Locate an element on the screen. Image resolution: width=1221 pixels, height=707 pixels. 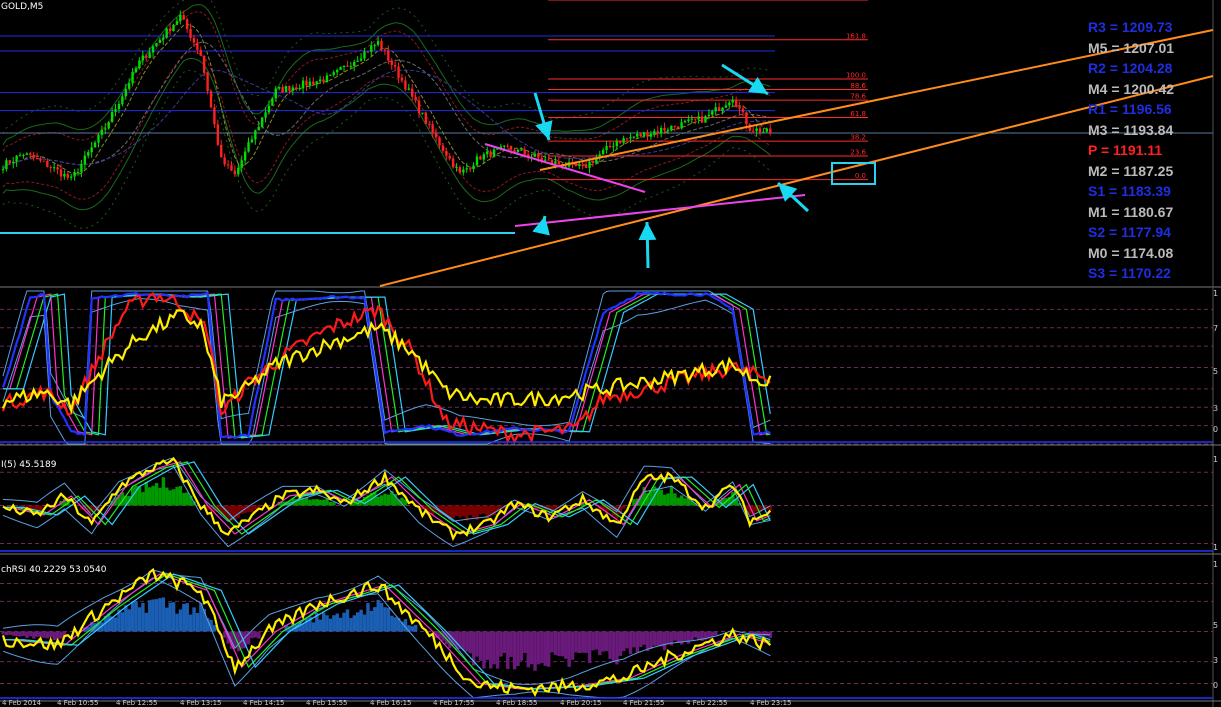
pivot-level: M2 = 1187.25 is located at coordinates (1131, 170).